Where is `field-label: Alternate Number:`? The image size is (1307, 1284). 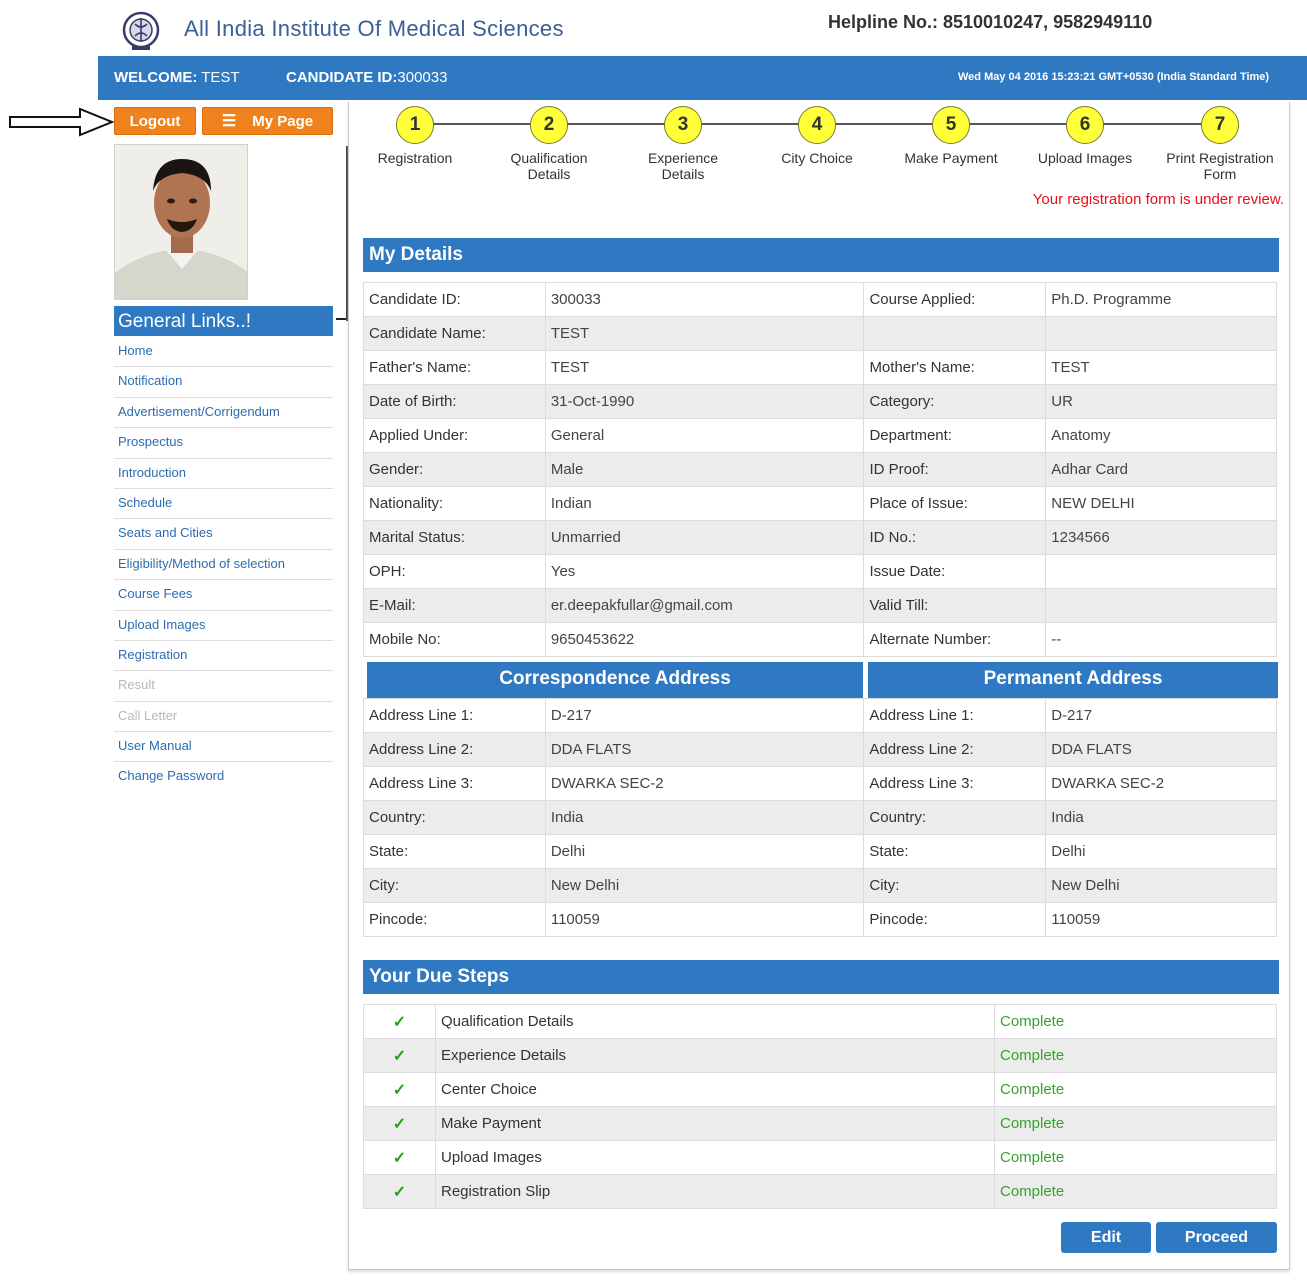
field-label: Alternate Number: is located at coordinates (955, 639).